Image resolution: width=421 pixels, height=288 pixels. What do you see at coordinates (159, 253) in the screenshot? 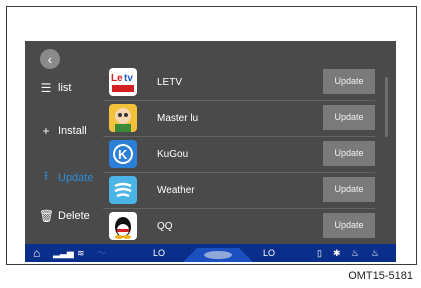
I see `temp-left: LO` at bounding box center [159, 253].